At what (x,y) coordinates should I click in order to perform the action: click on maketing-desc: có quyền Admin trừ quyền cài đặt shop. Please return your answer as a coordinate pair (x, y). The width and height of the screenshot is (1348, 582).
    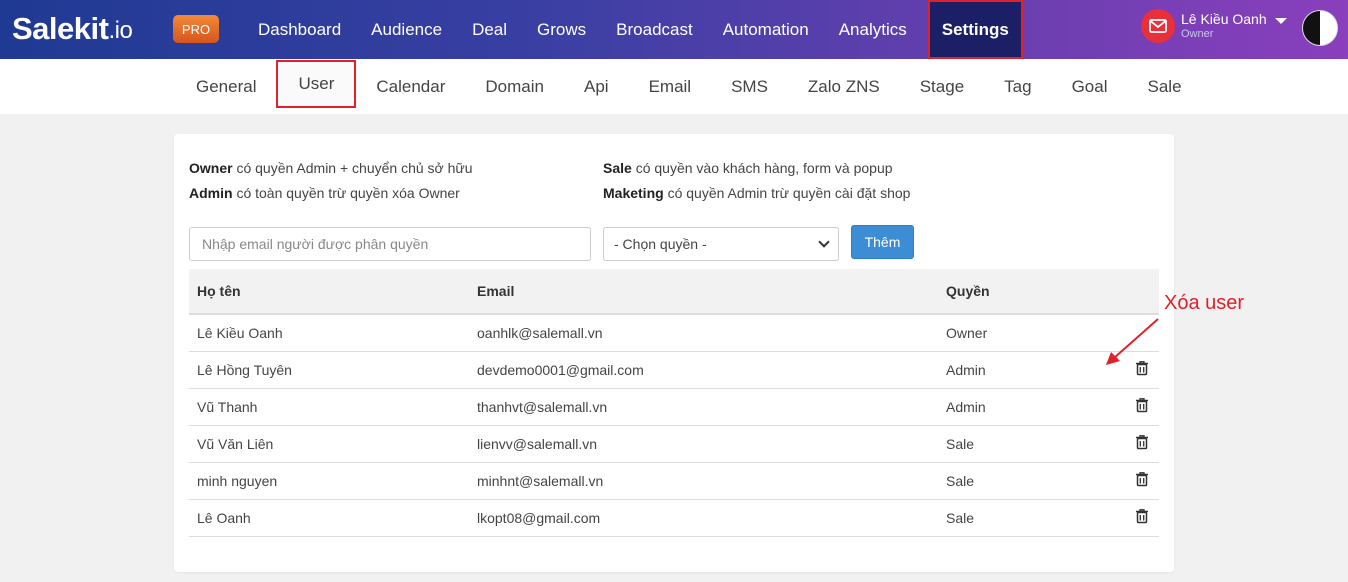
    Looking at the image, I should click on (789, 193).